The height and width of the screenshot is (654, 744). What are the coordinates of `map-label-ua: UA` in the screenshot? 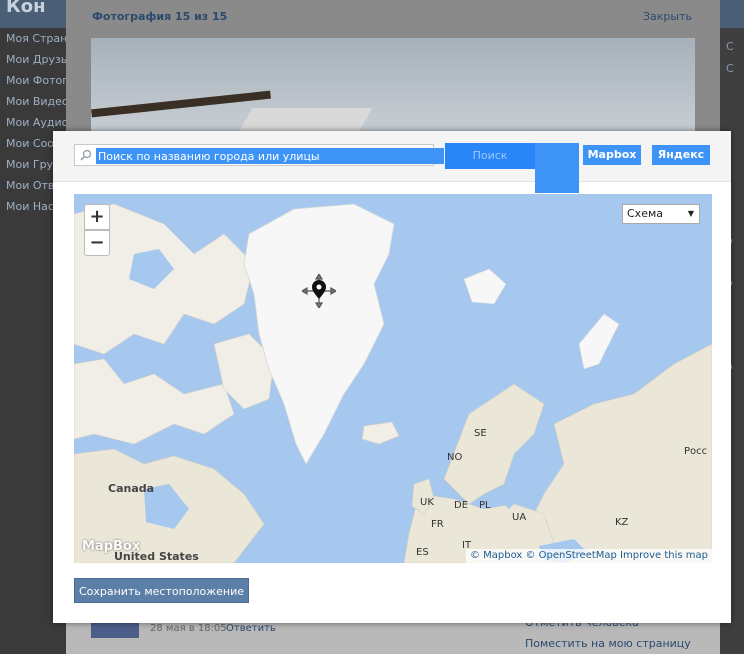 It's located at (519, 517).